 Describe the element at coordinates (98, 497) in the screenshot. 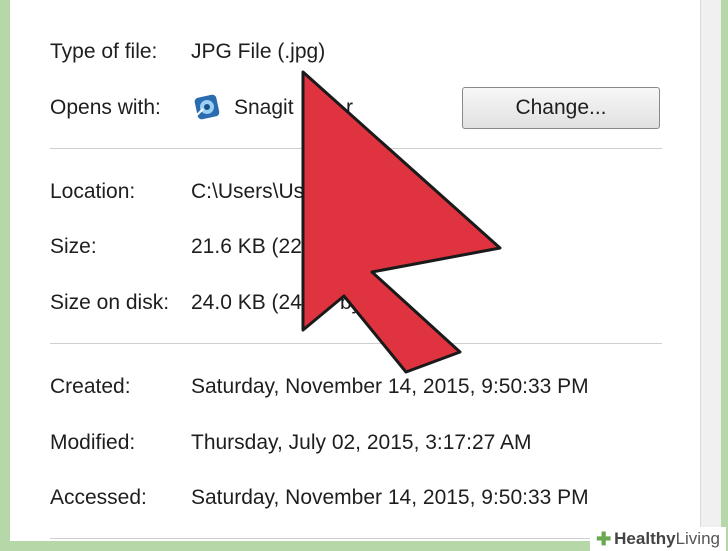

I see `accessed-label: Accessed:` at that location.